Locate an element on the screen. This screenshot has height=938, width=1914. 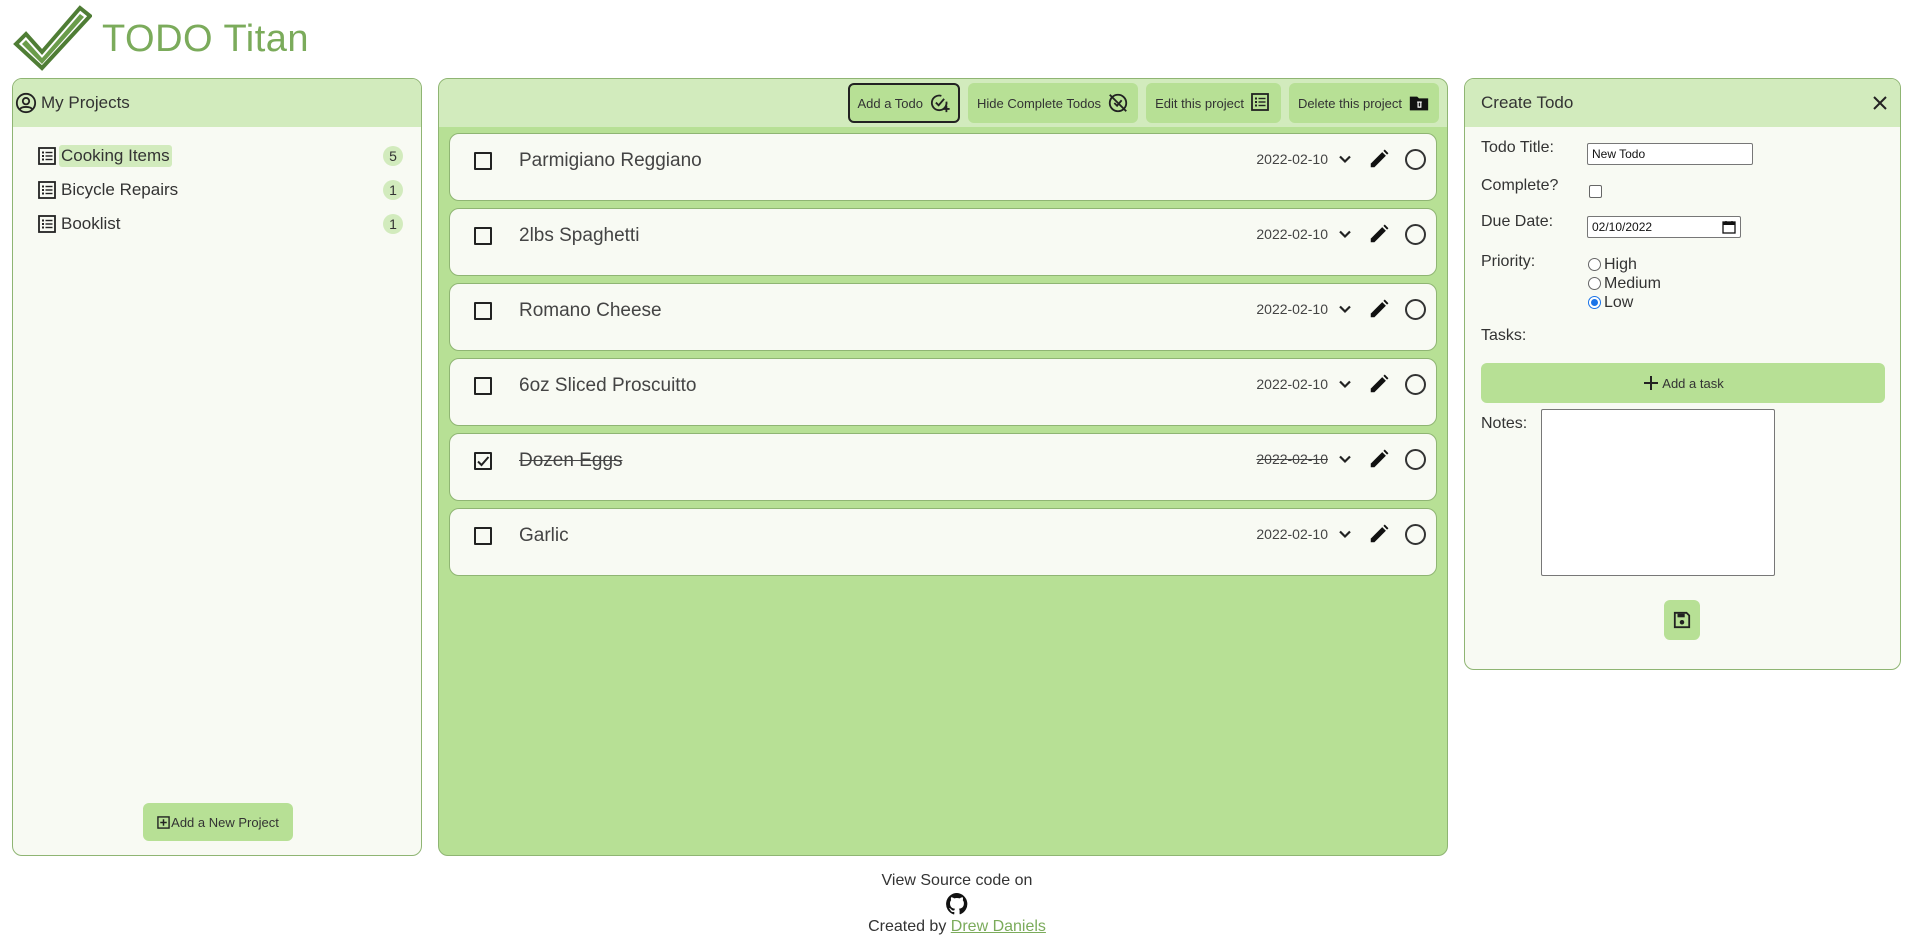
complete-checkbox is located at coordinates (1595, 191).